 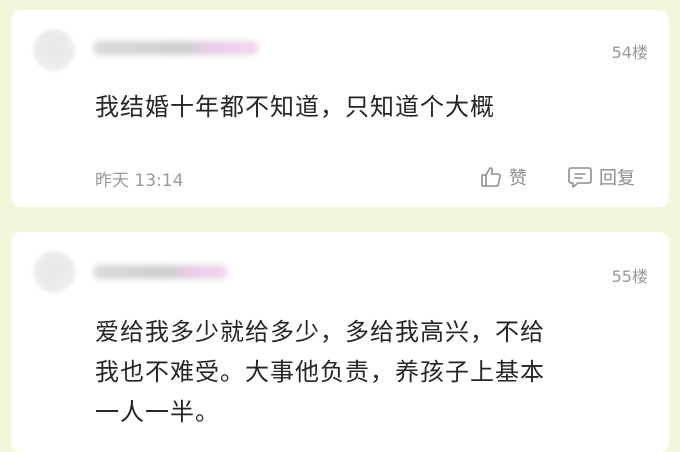 What do you see at coordinates (518, 178) in the screenshot?
I see `like-label: 赞` at bounding box center [518, 178].